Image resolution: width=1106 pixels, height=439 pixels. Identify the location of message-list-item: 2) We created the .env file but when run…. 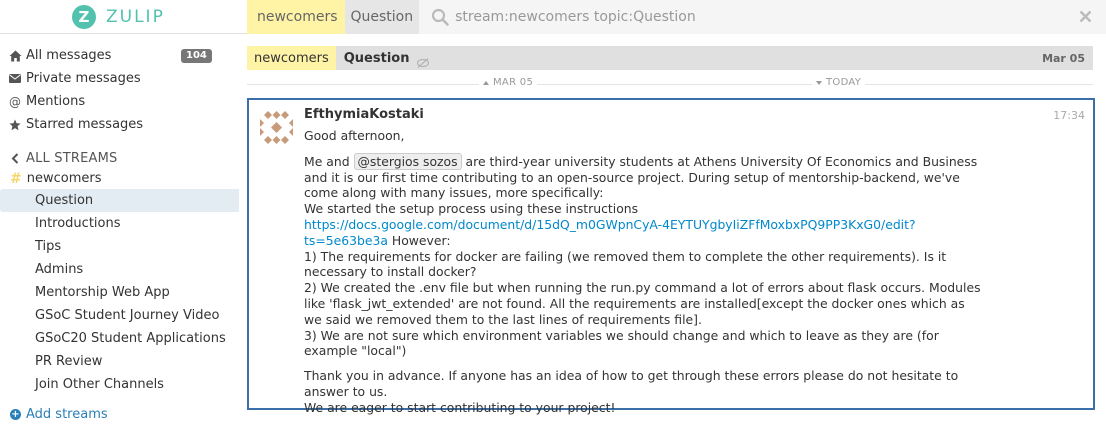
(642, 303).